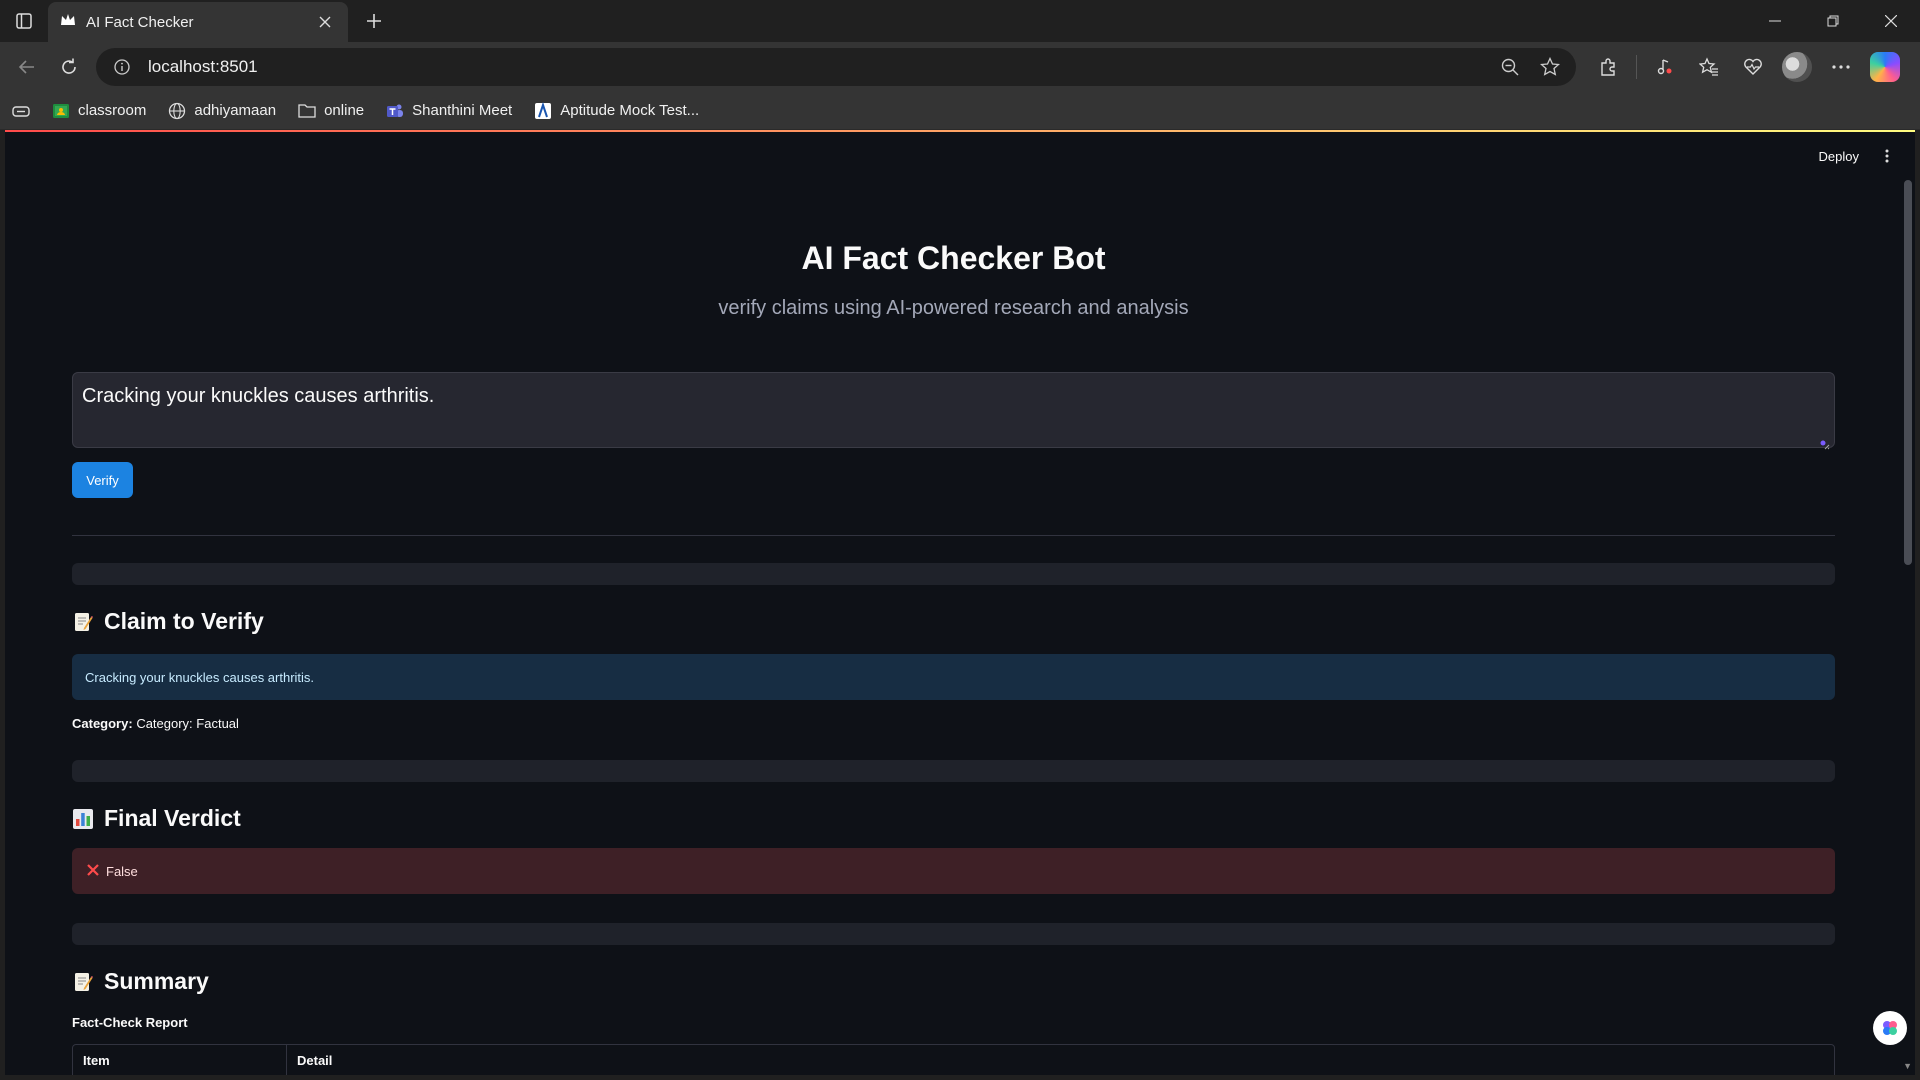 Image resolution: width=1920 pixels, height=1080 pixels. Describe the element at coordinates (816, 67) in the screenshot. I see `url-text: localhost:8501` at that location.